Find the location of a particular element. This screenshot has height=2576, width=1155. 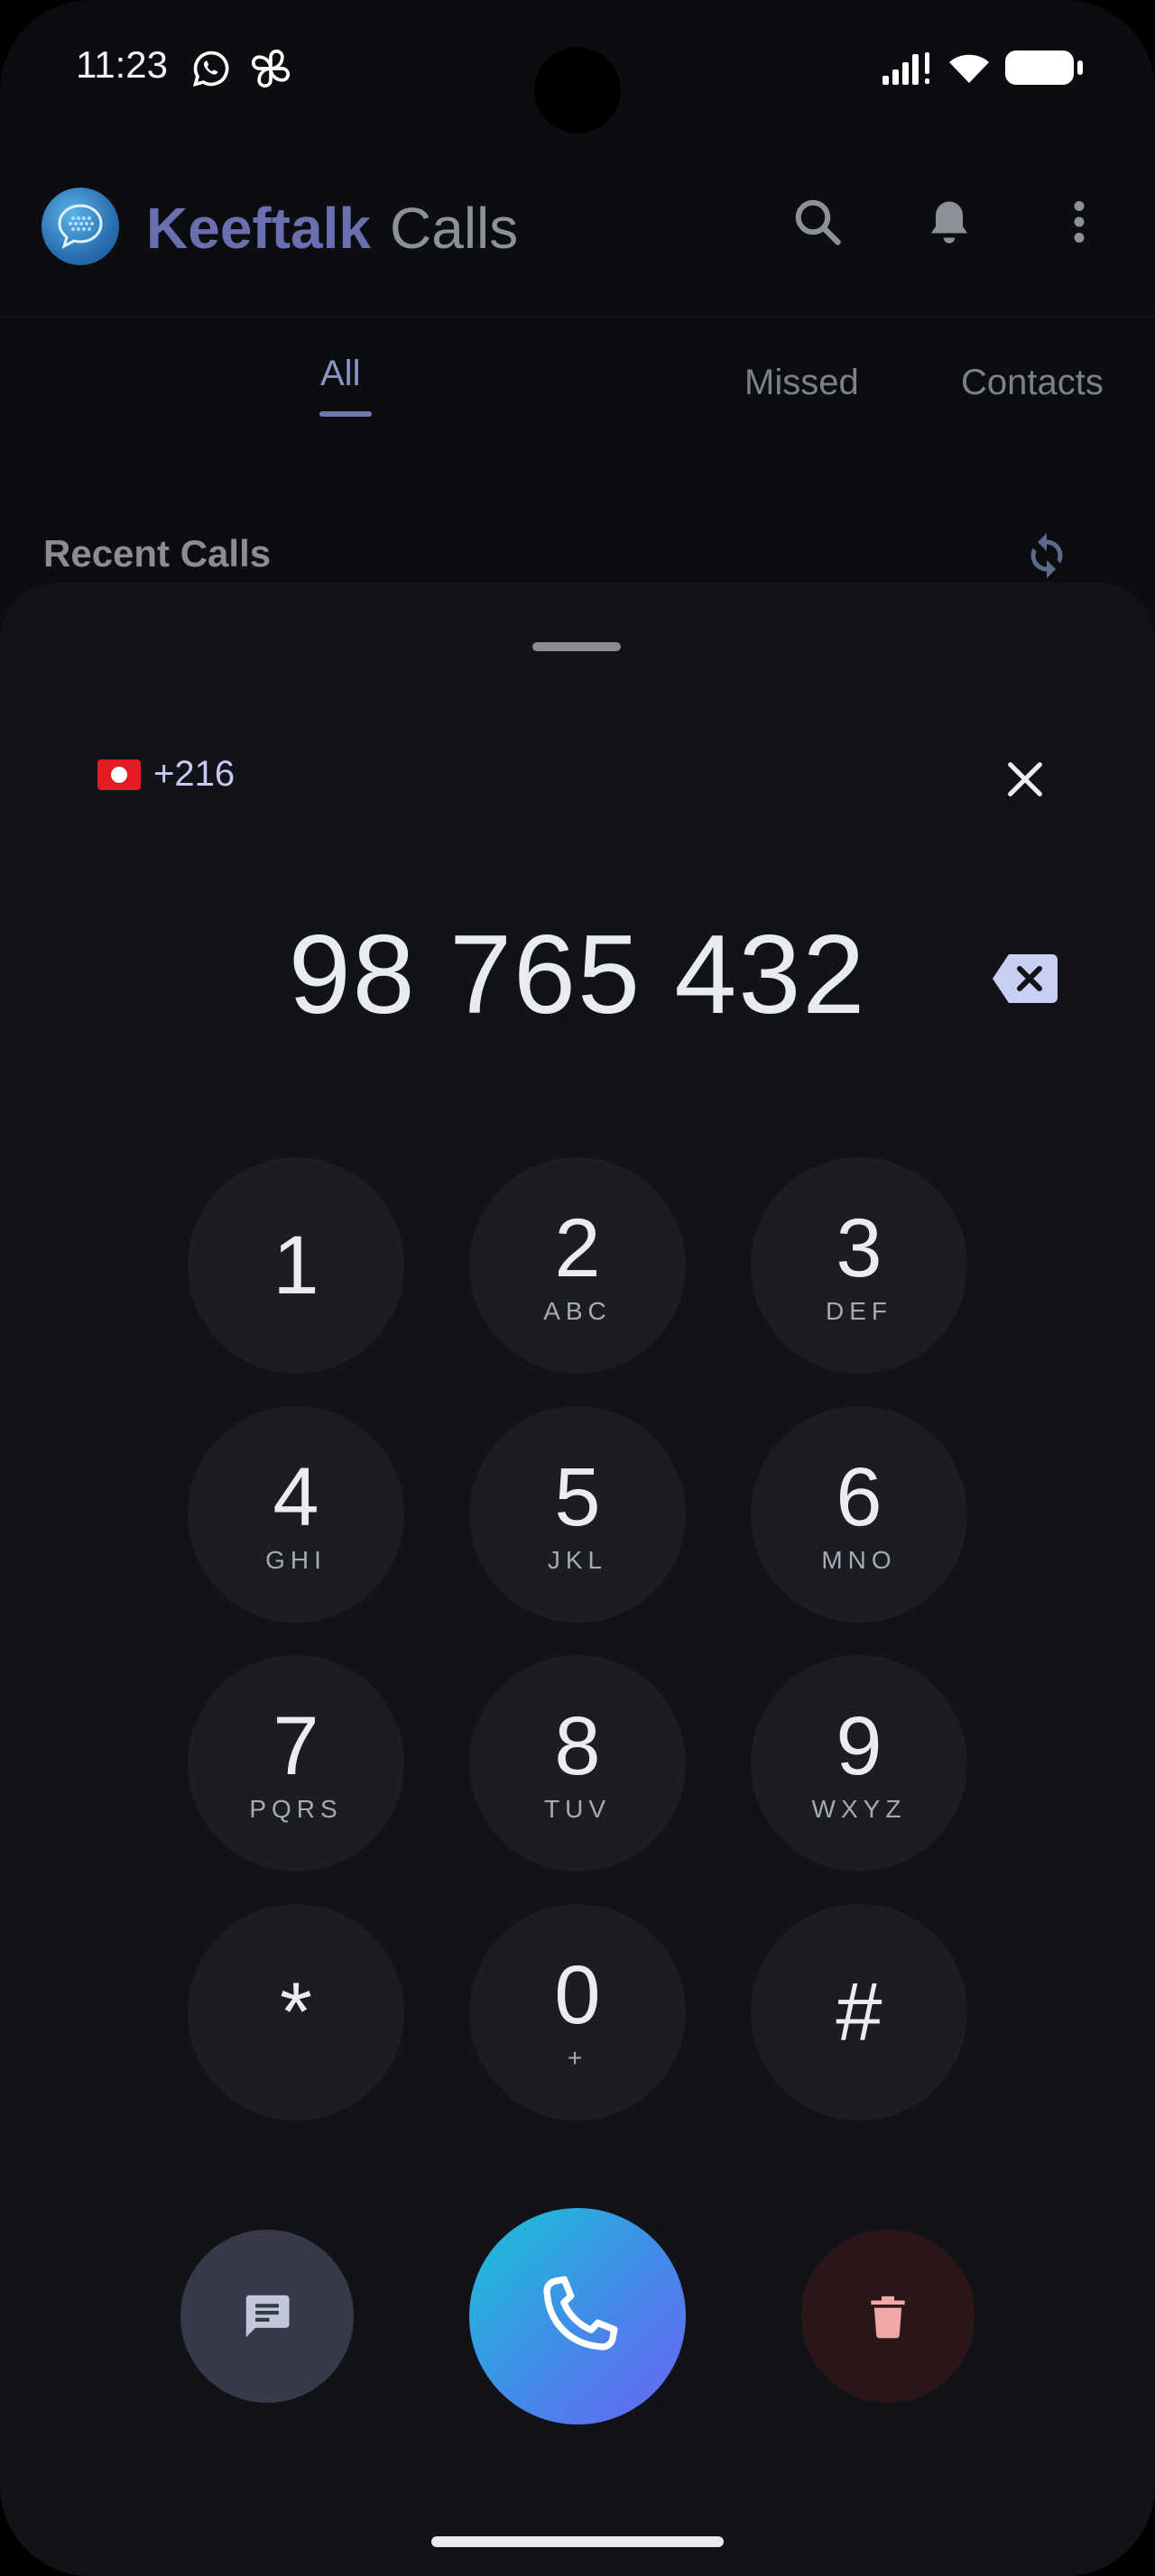

message-icon is located at coordinates (267, 2316).